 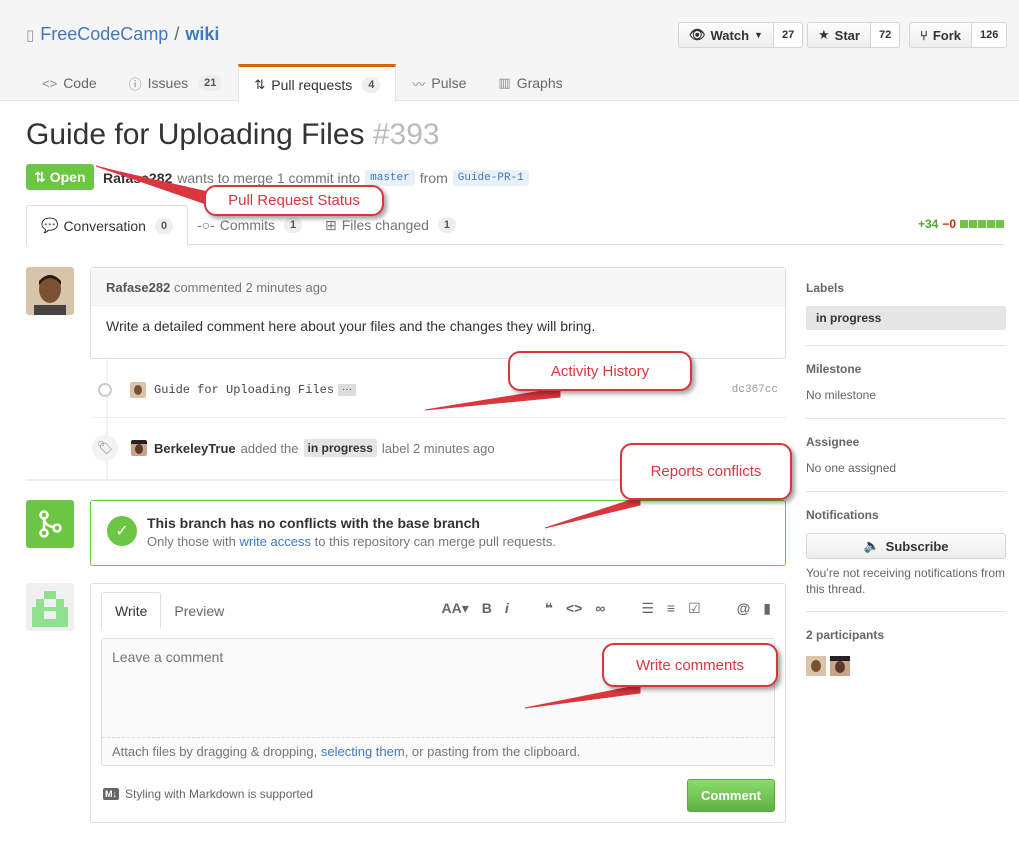 What do you see at coordinates (871, 545) in the screenshot?
I see `speaker-icon: 🔈` at bounding box center [871, 545].